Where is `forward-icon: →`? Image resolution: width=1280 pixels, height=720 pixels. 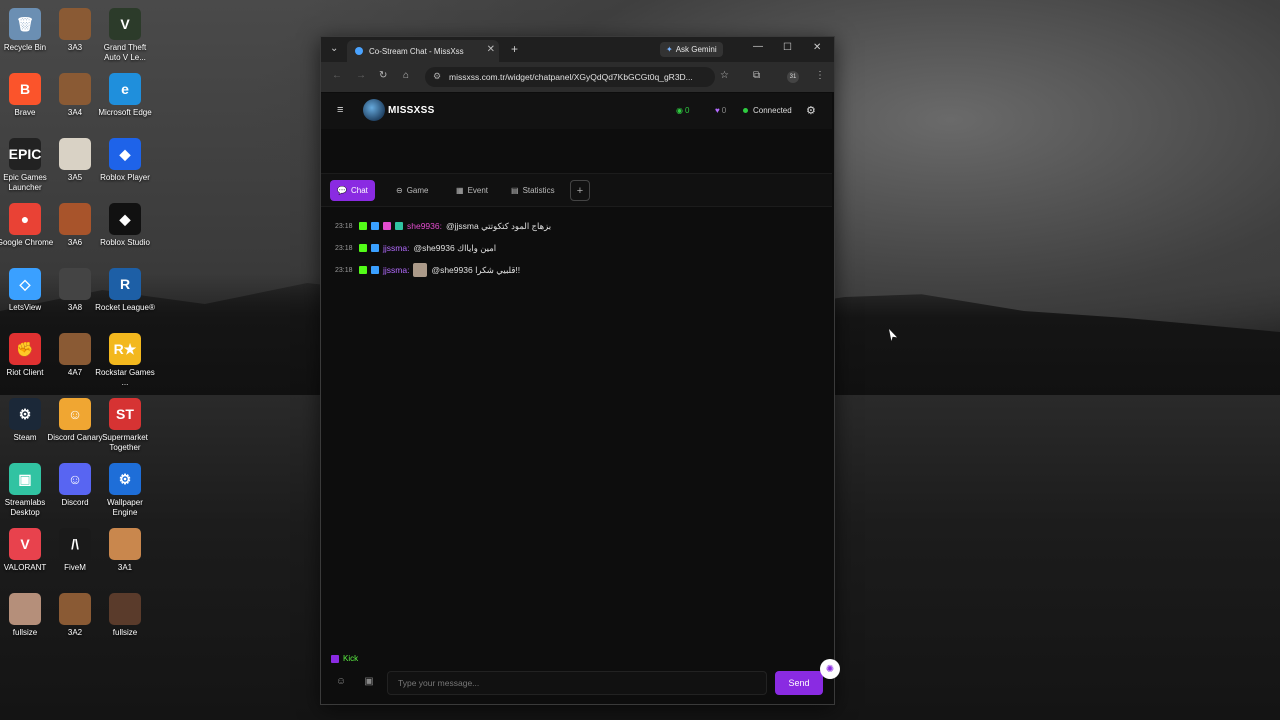 forward-icon: → is located at coordinates (361, 75).